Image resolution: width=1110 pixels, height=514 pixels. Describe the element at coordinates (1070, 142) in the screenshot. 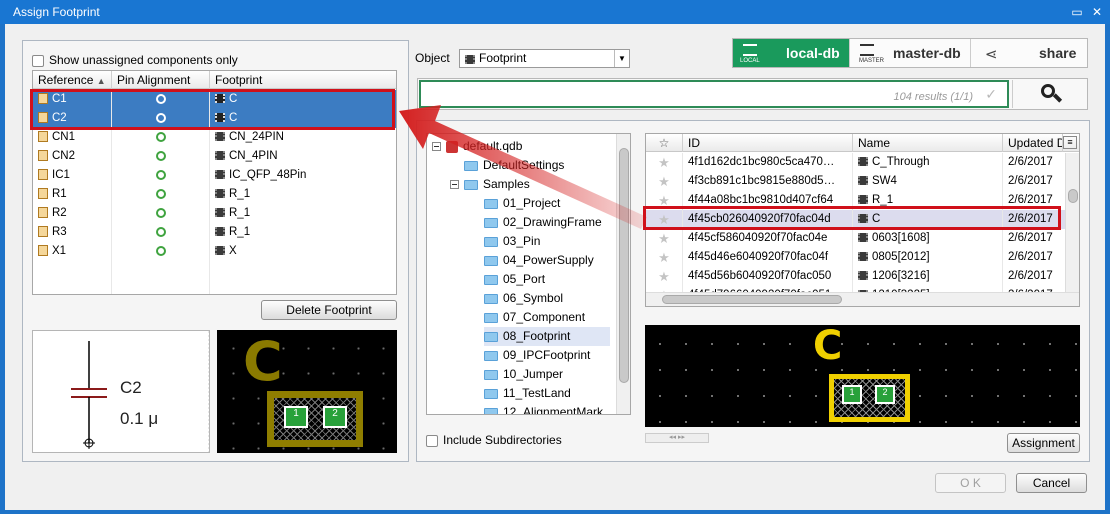

I see `column-chooser-icon: ≡` at that location.